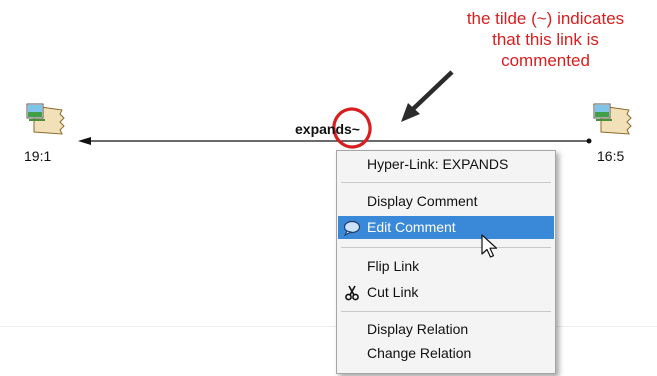  Describe the element at coordinates (446, 353) in the screenshot. I see `menu-item-change-relation: Change Relation` at that location.